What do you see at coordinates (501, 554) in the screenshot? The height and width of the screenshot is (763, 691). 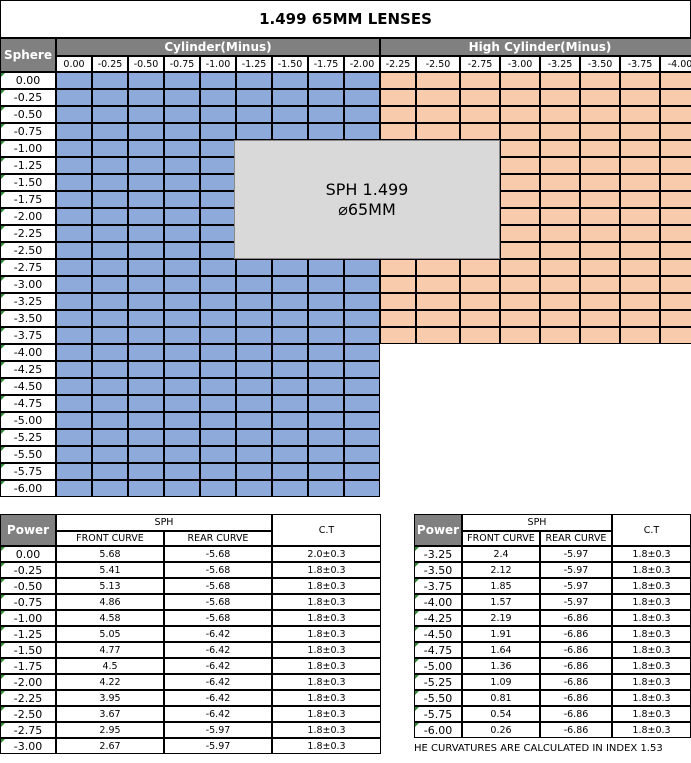 I see `right-front-cell: 2.4` at bounding box center [501, 554].